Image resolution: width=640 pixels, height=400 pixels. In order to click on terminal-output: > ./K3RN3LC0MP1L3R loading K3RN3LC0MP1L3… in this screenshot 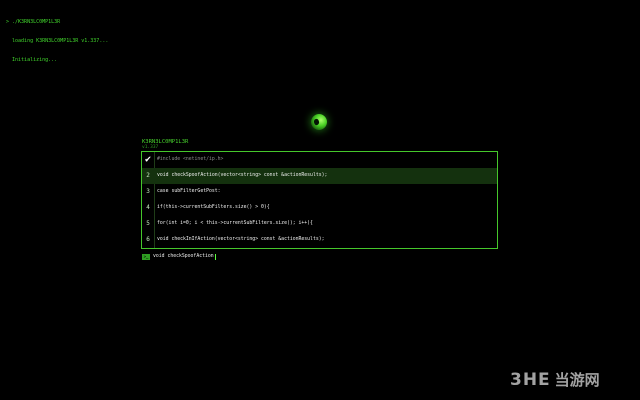, I will do `click(57, 38)`.